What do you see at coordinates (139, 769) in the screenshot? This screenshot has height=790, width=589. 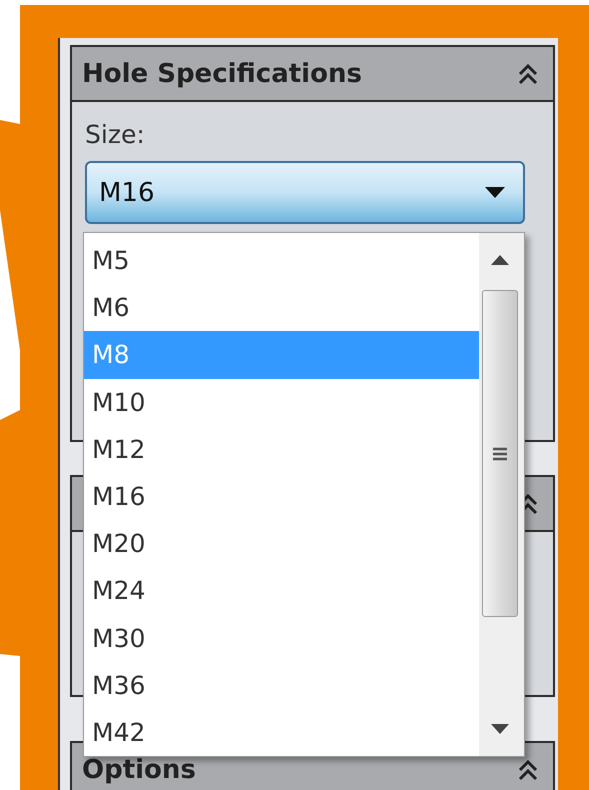 I see `section-title: Options` at bounding box center [139, 769].